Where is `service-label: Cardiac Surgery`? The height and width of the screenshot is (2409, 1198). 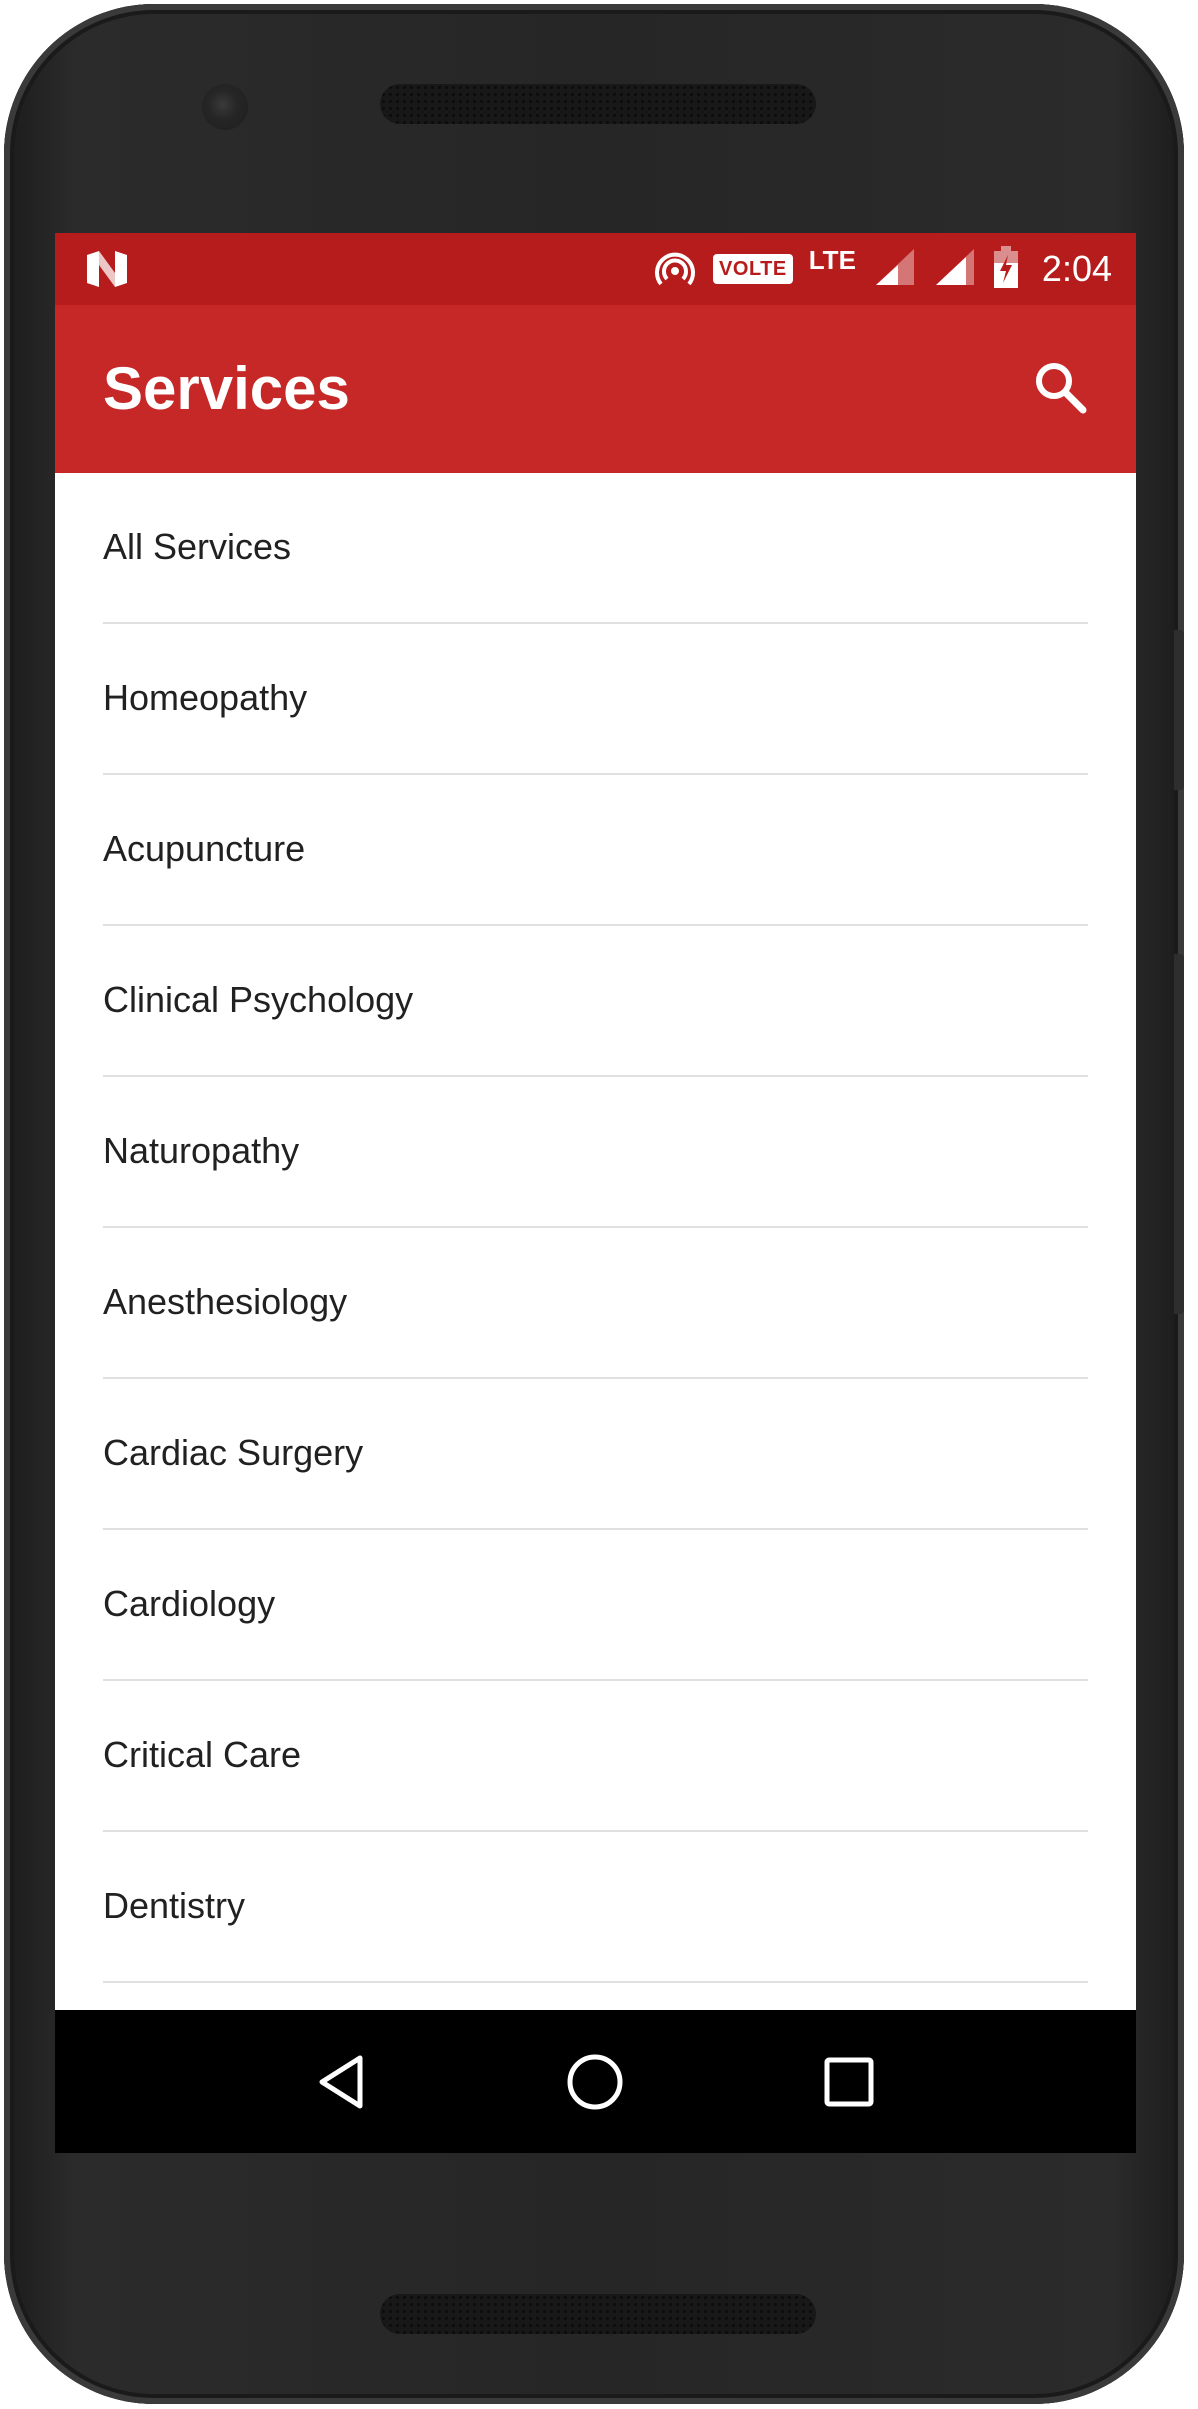 service-label: Cardiac Surgery is located at coordinates (233, 1452).